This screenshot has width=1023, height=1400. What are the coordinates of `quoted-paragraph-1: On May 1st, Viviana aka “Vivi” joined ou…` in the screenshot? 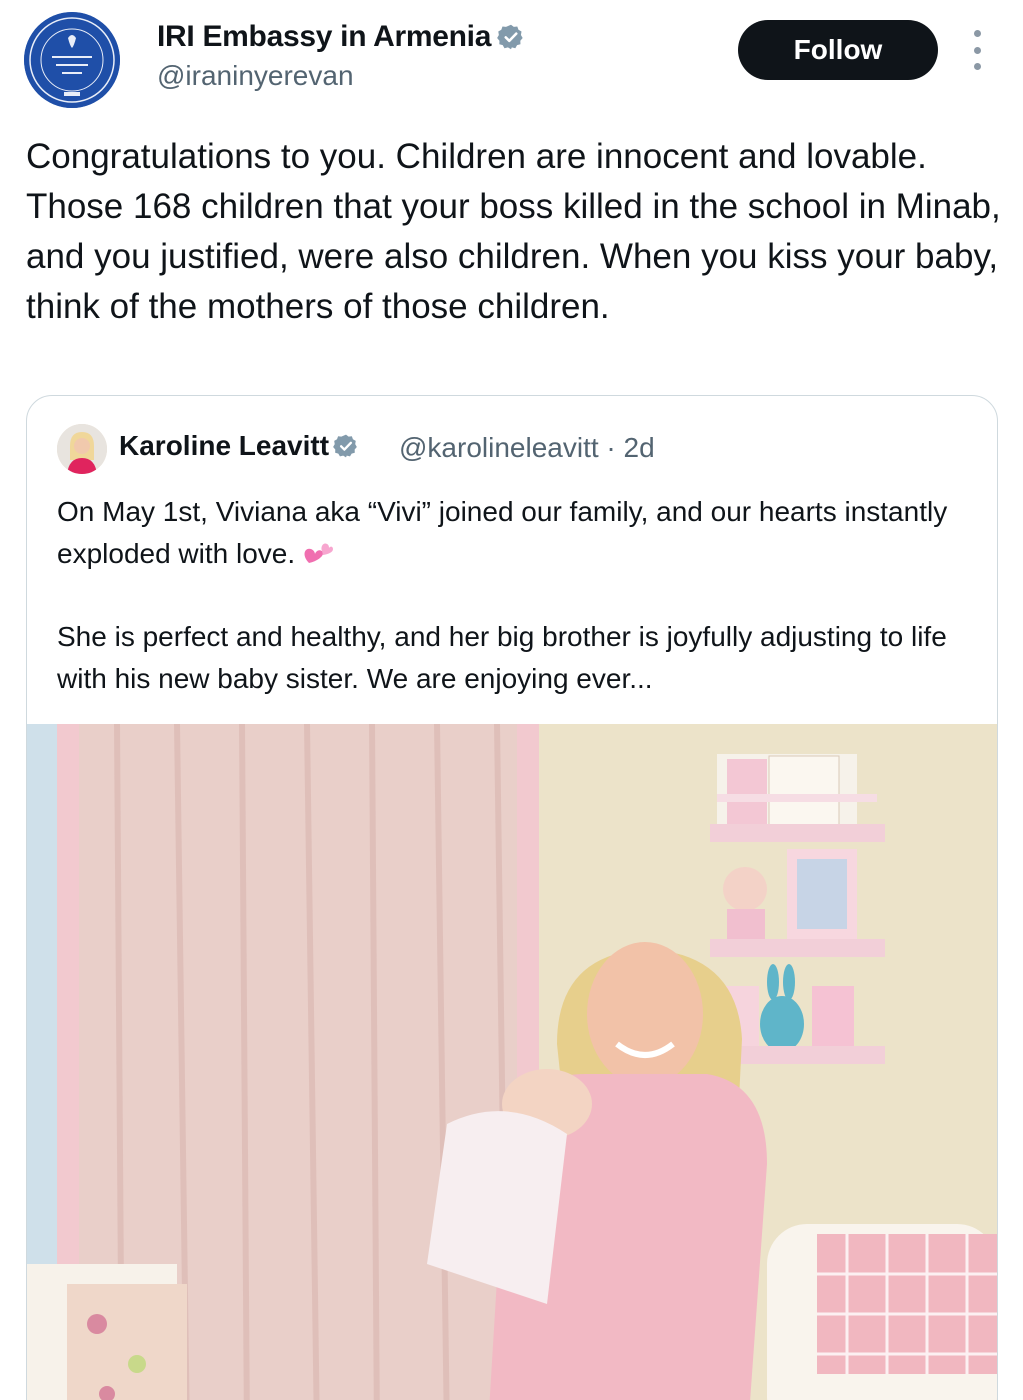 It's located at (517, 533).